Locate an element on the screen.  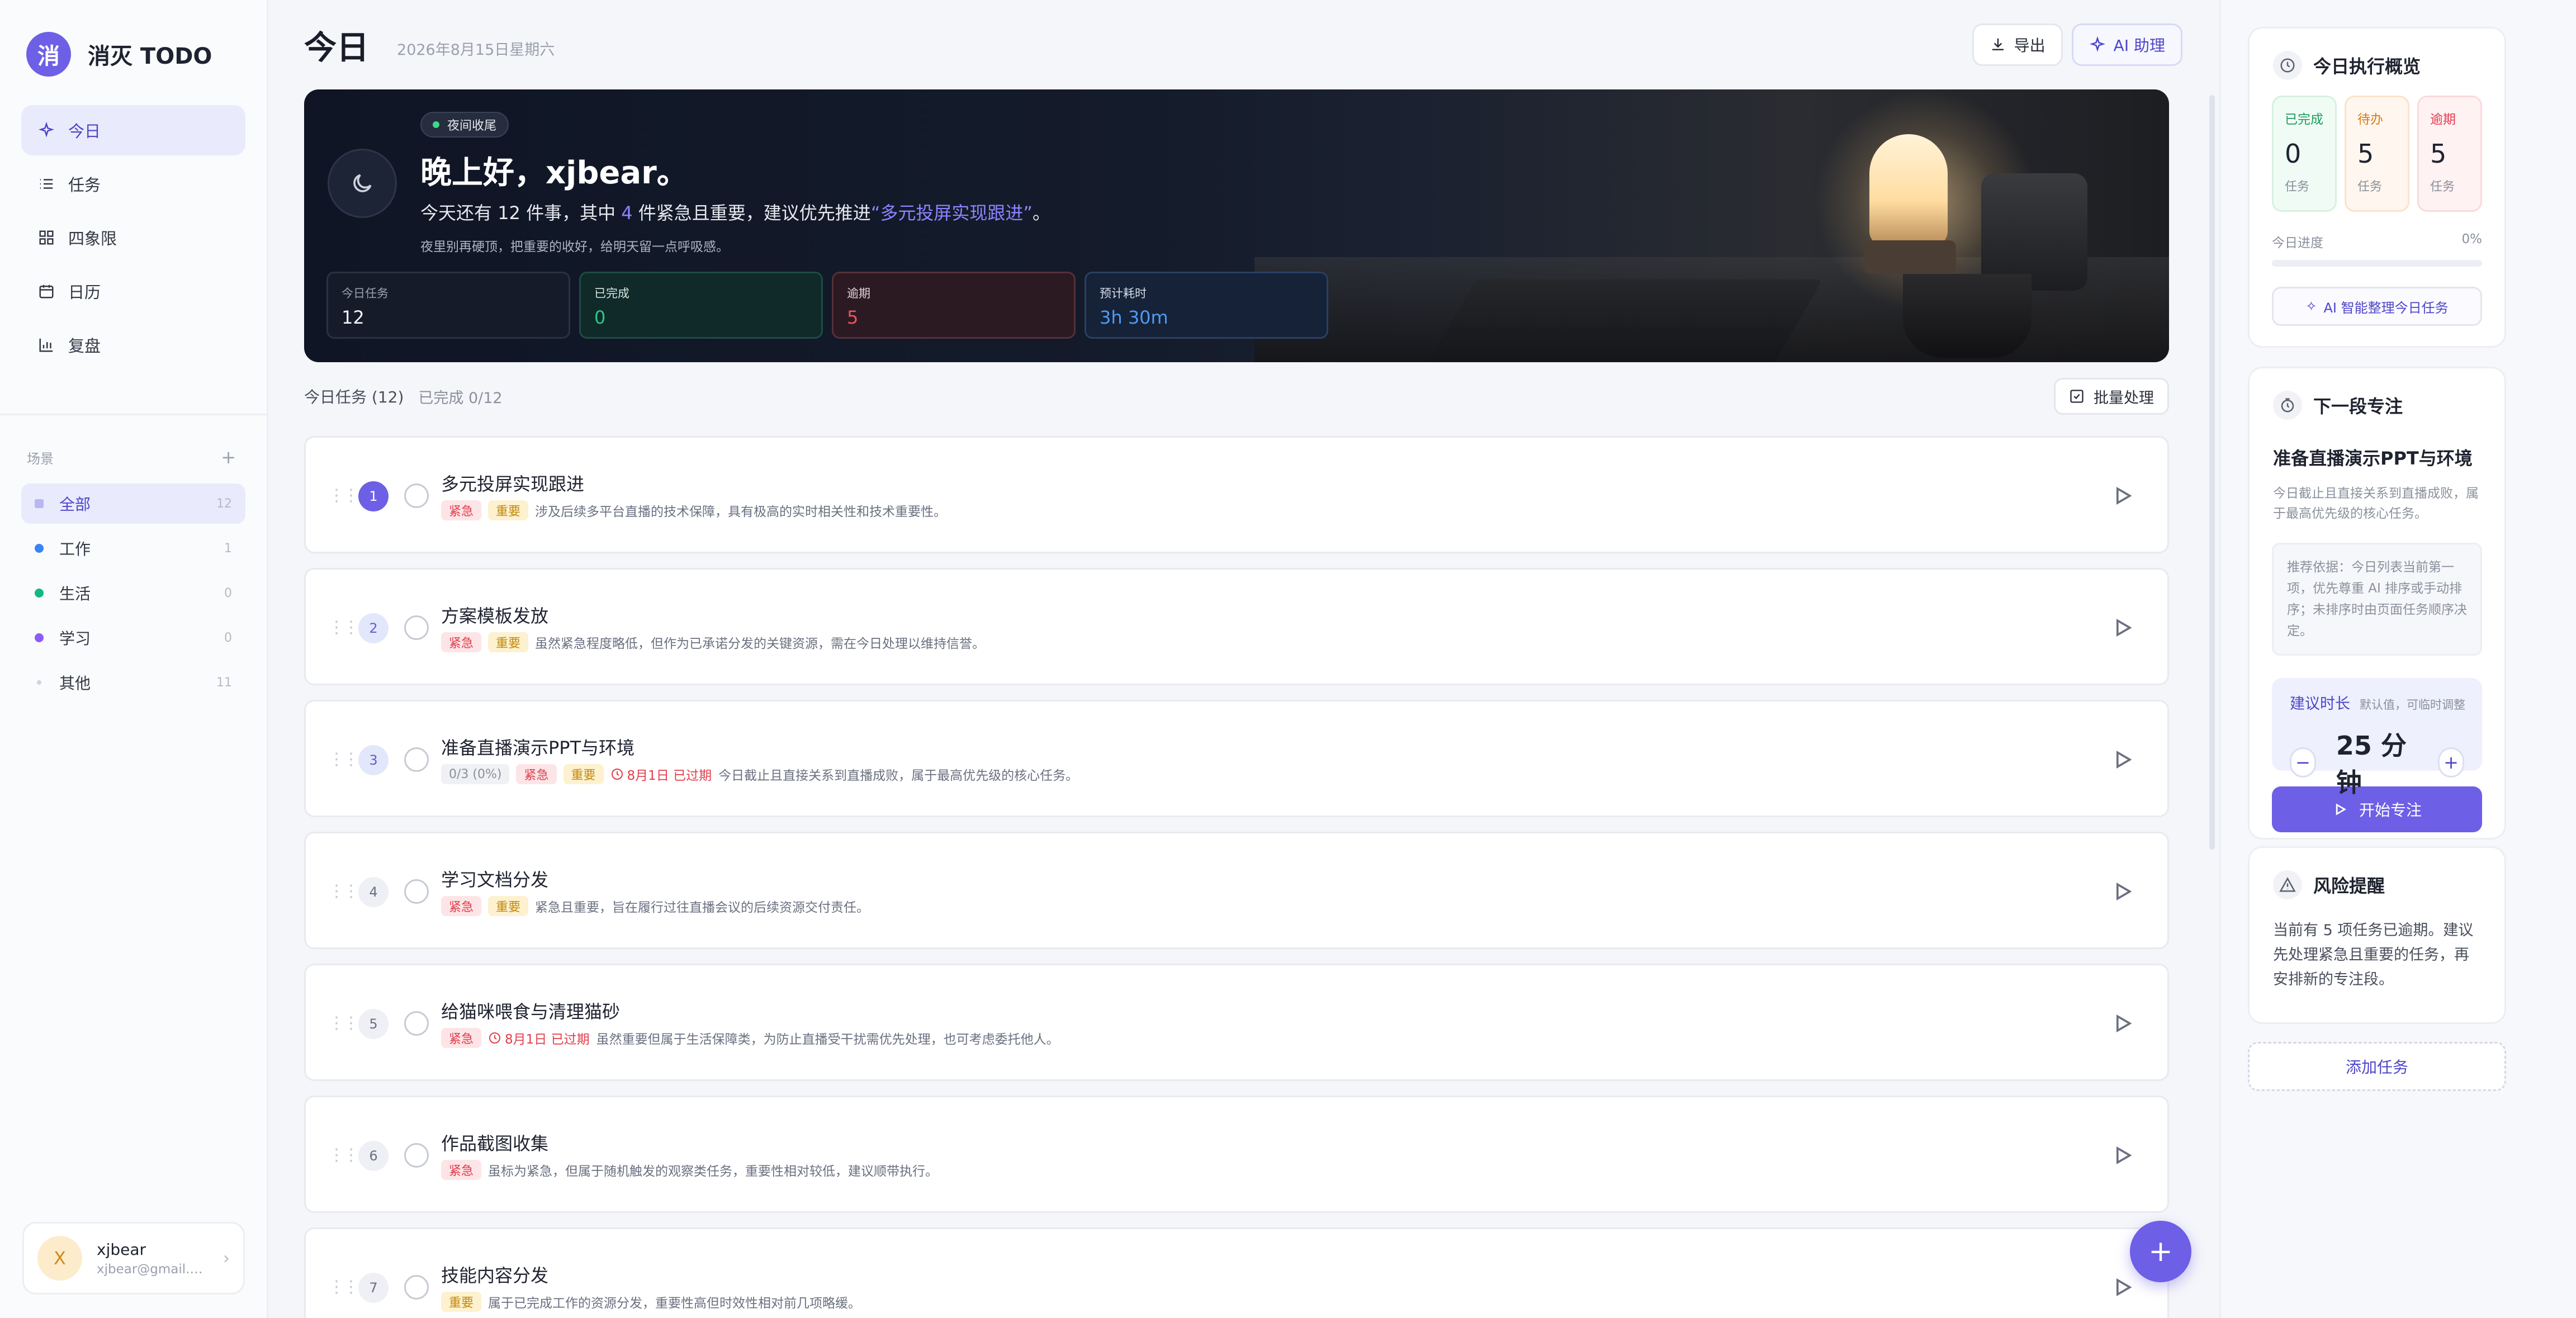
scene-header: 场景 + is located at coordinates (133, 458).